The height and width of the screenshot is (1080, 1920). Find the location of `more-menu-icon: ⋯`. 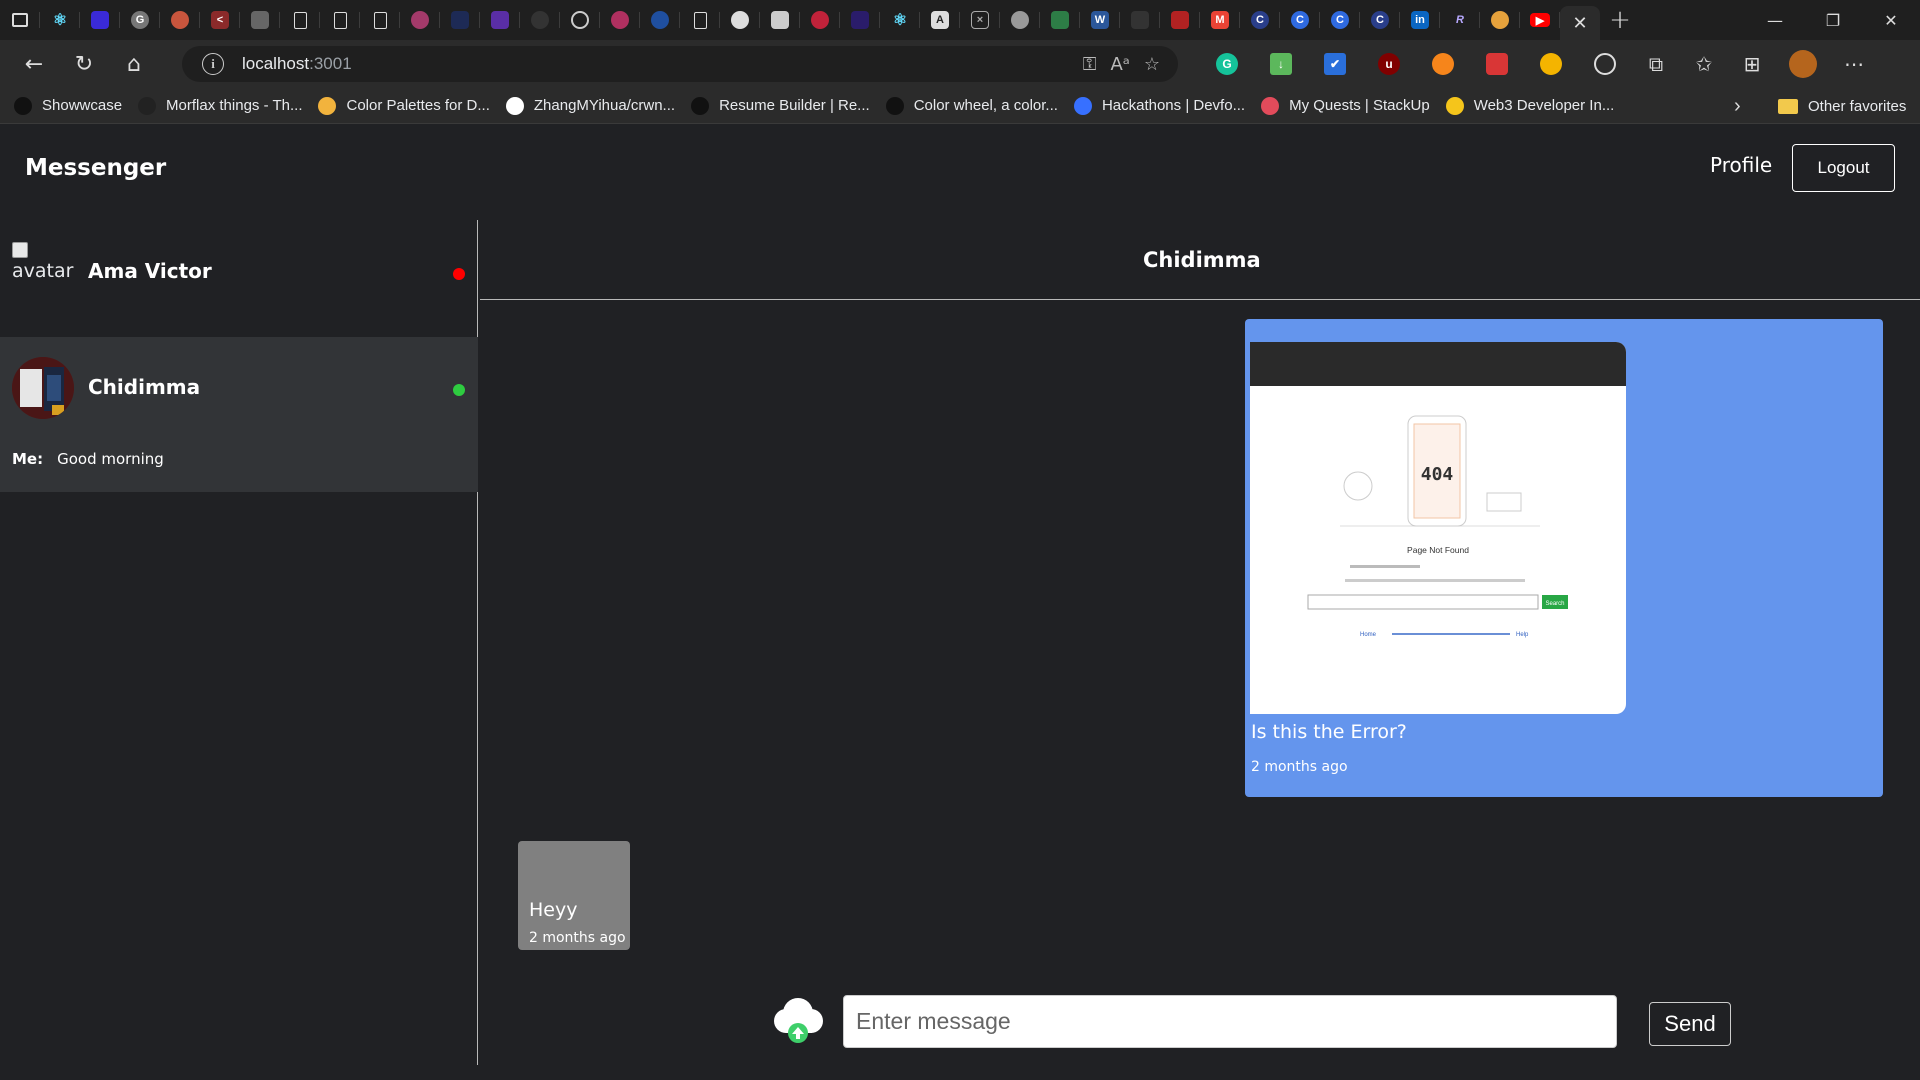

more-menu-icon: ⋯ is located at coordinates (1854, 64).